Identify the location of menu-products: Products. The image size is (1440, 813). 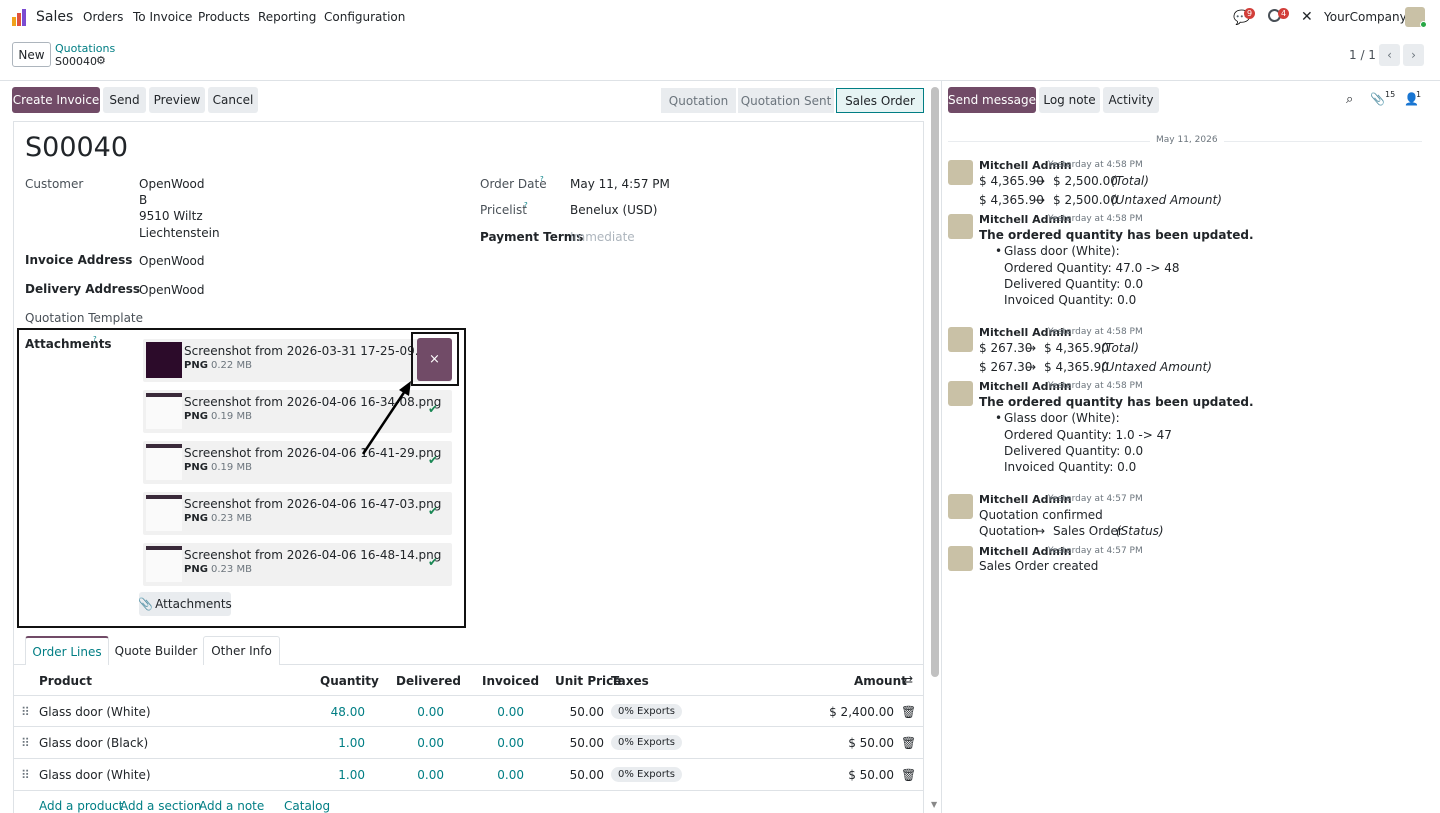
(224, 17).